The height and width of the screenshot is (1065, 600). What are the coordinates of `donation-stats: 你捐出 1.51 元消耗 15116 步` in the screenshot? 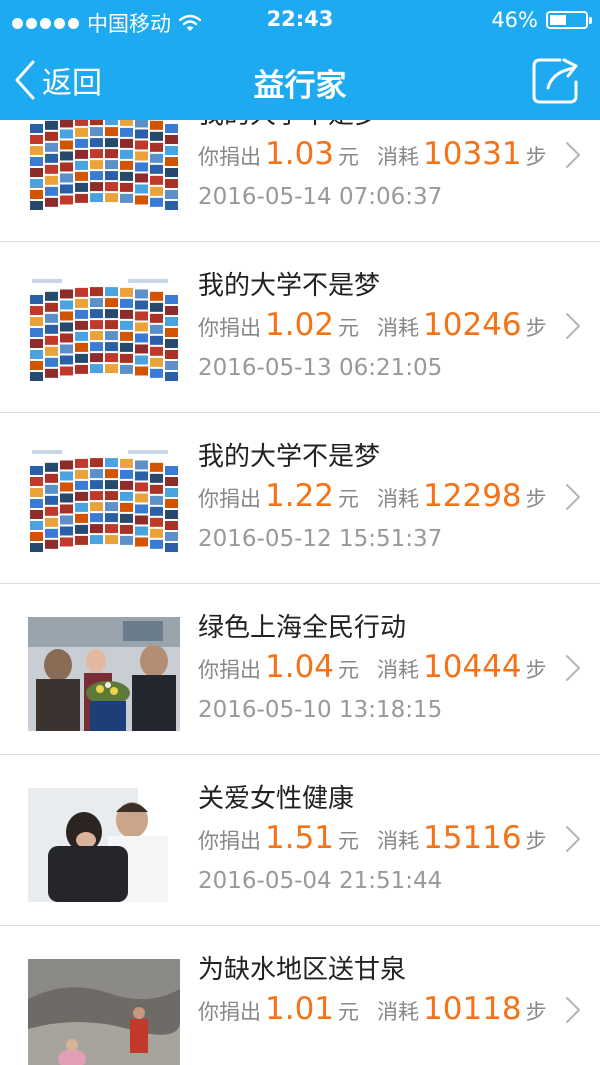 It's located at (372, 838).